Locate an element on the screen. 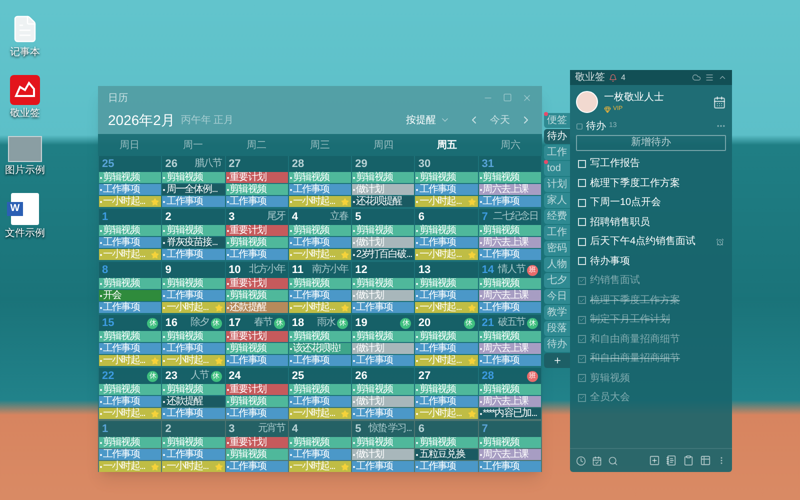  date-number: 14 is located at coordinates (488, 270).